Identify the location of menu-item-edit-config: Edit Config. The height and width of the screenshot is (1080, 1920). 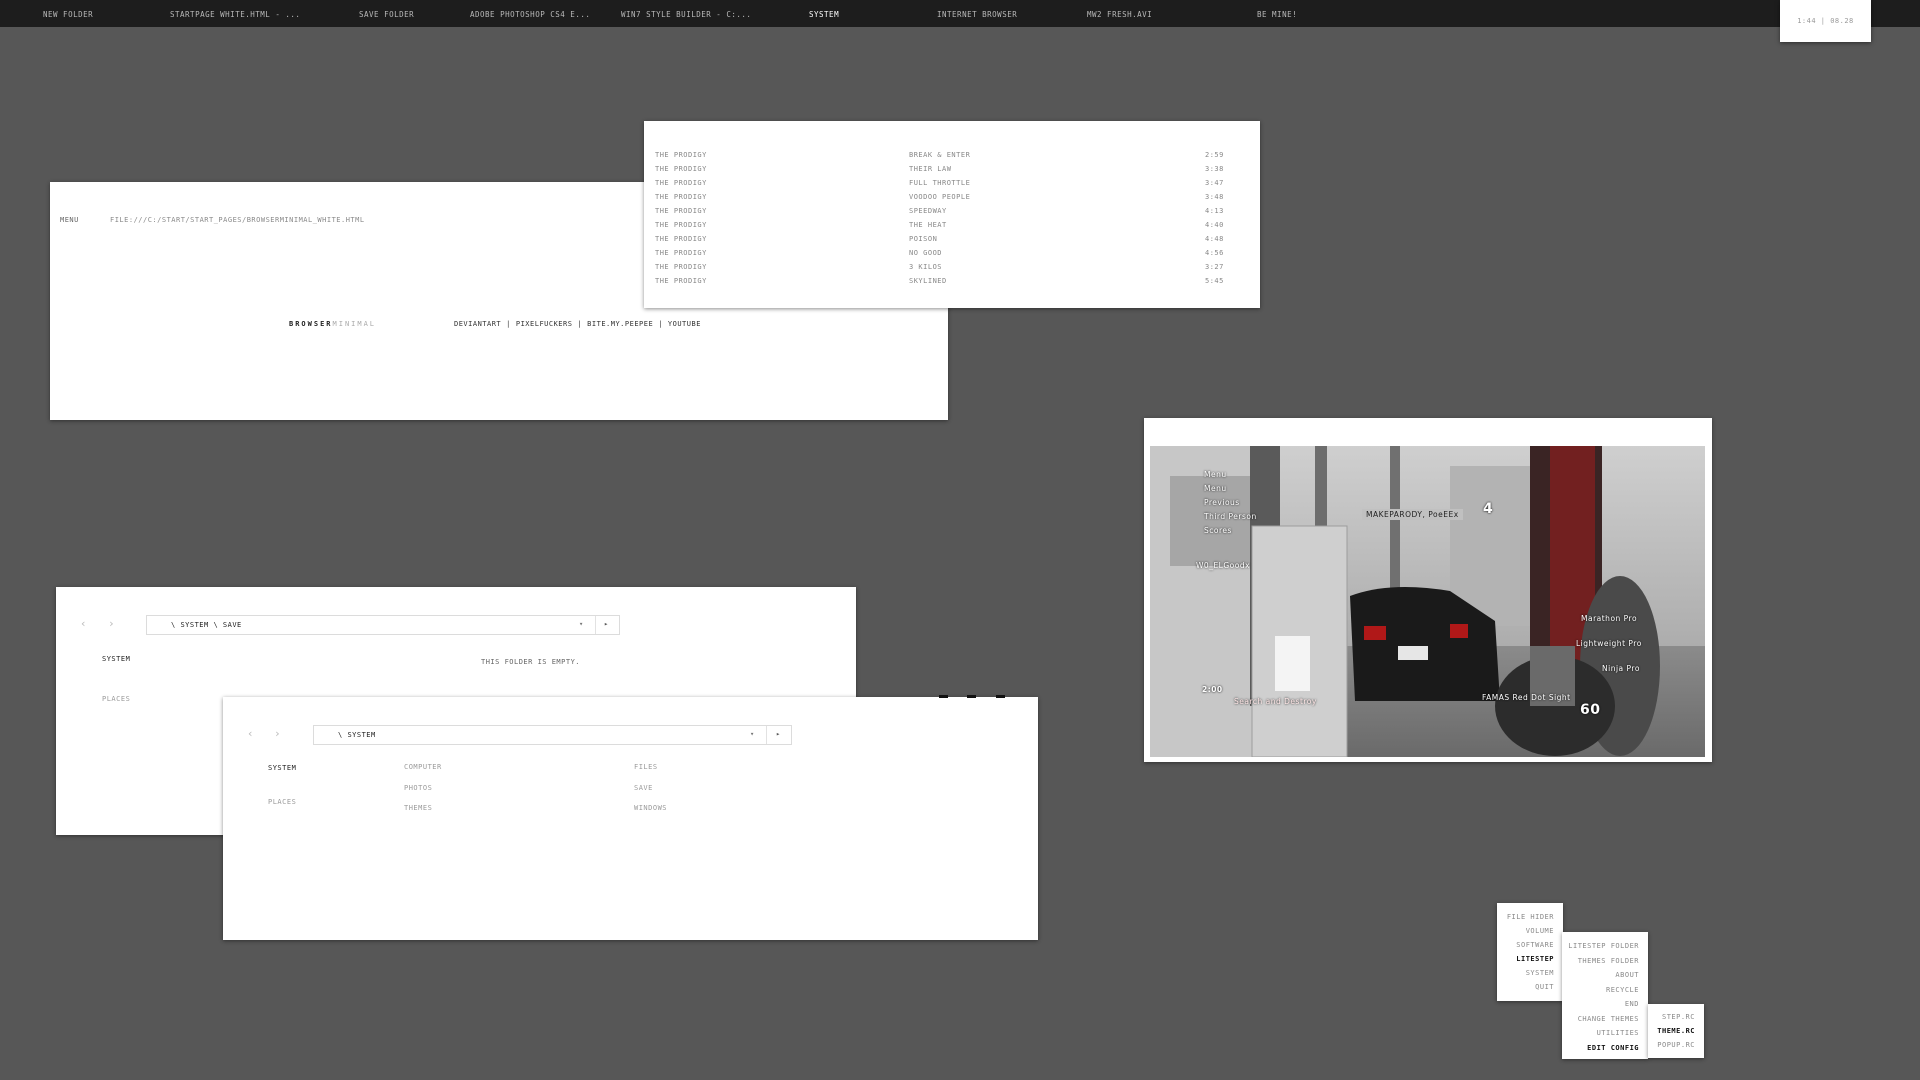
(1613, 1048).